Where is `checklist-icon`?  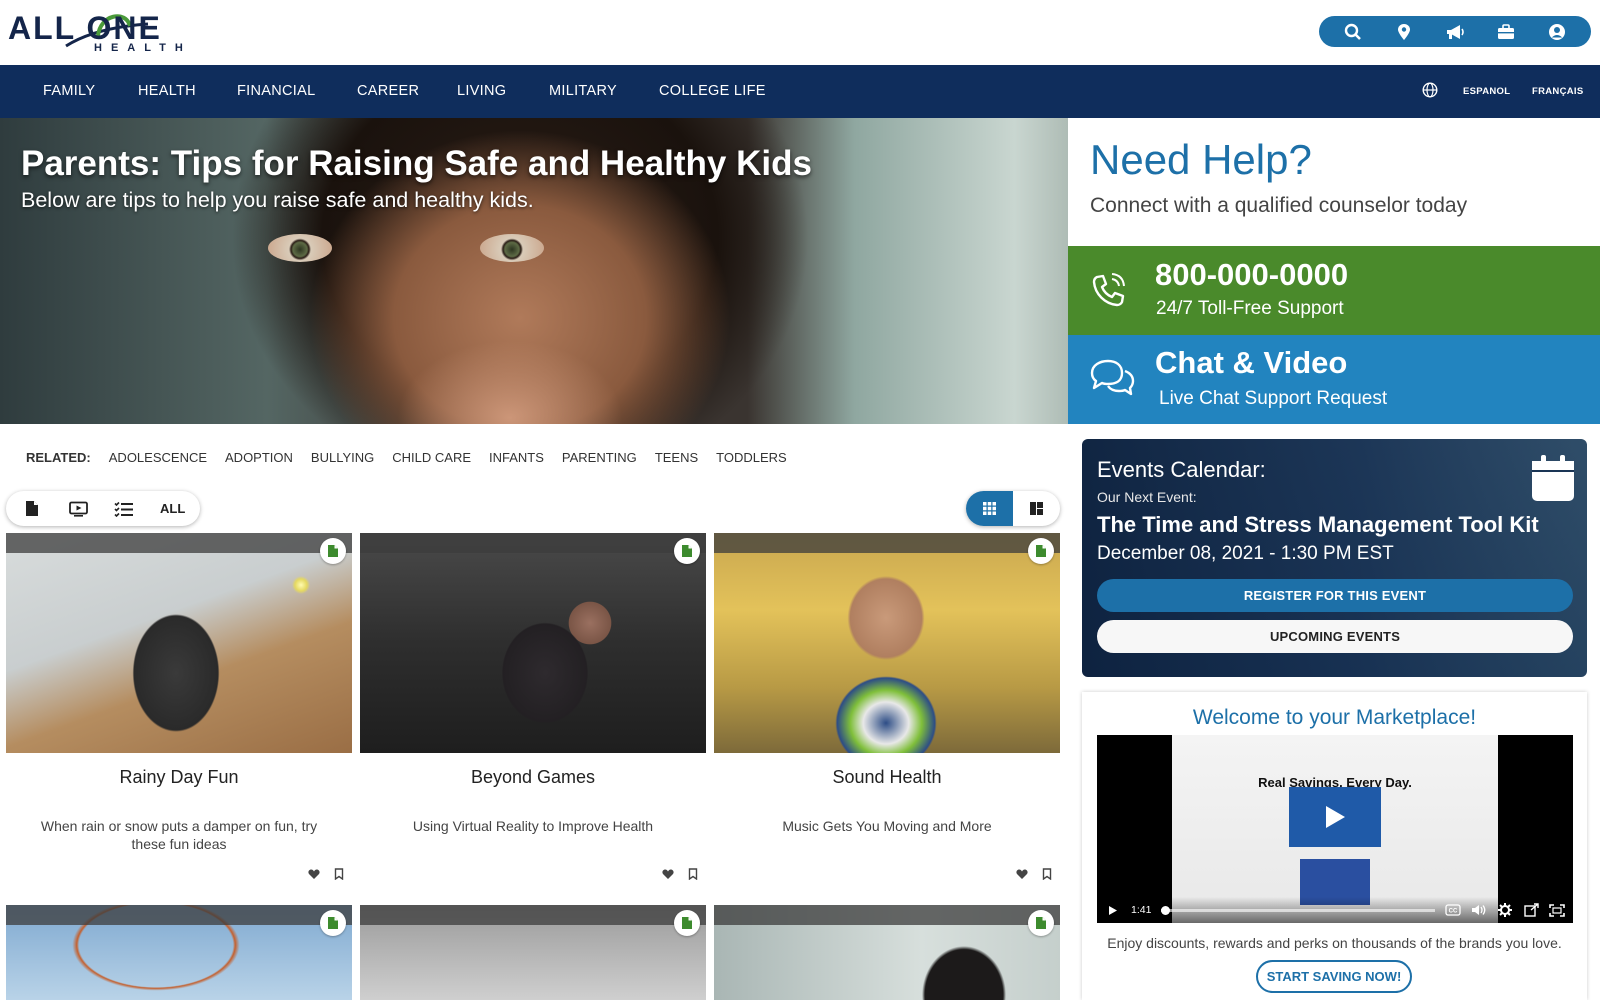 checklist-icon is located at coordinates (124, 509).